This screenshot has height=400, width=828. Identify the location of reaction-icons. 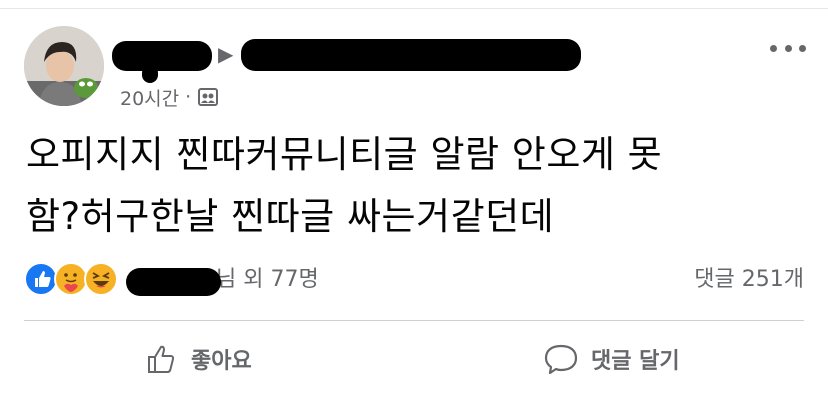
(74, 280).